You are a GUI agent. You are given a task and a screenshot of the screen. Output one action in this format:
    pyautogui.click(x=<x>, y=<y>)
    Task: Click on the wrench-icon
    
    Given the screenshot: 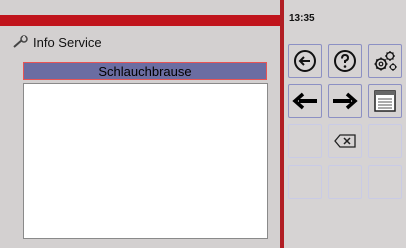 What is the action you would take?
    pyautogui.click(x=20, y=41)
    